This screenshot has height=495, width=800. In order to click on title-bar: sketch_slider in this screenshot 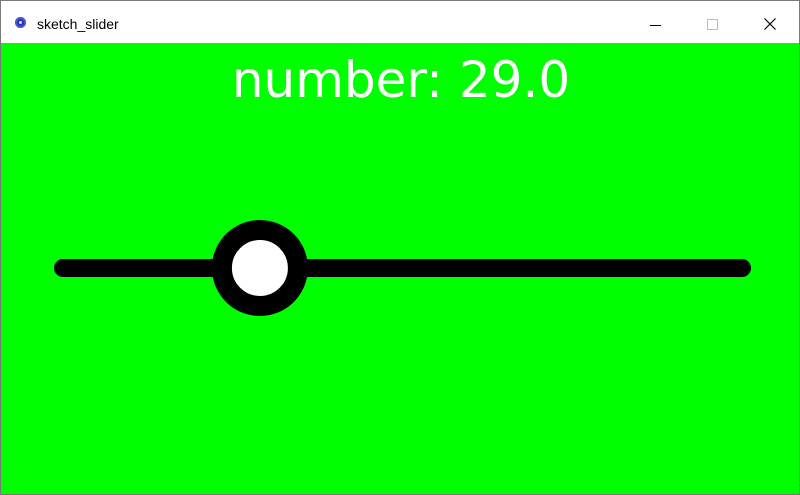, I will do `click(400, 22)`.